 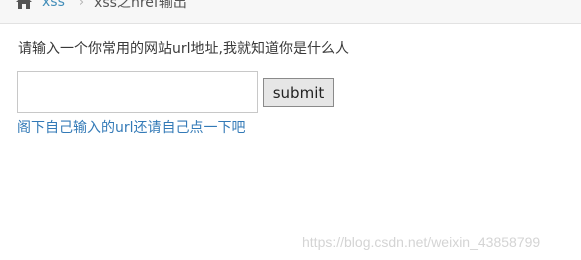 I want to click on breadcrumb: xss › xss之href输出, so click(x=101, y=6).